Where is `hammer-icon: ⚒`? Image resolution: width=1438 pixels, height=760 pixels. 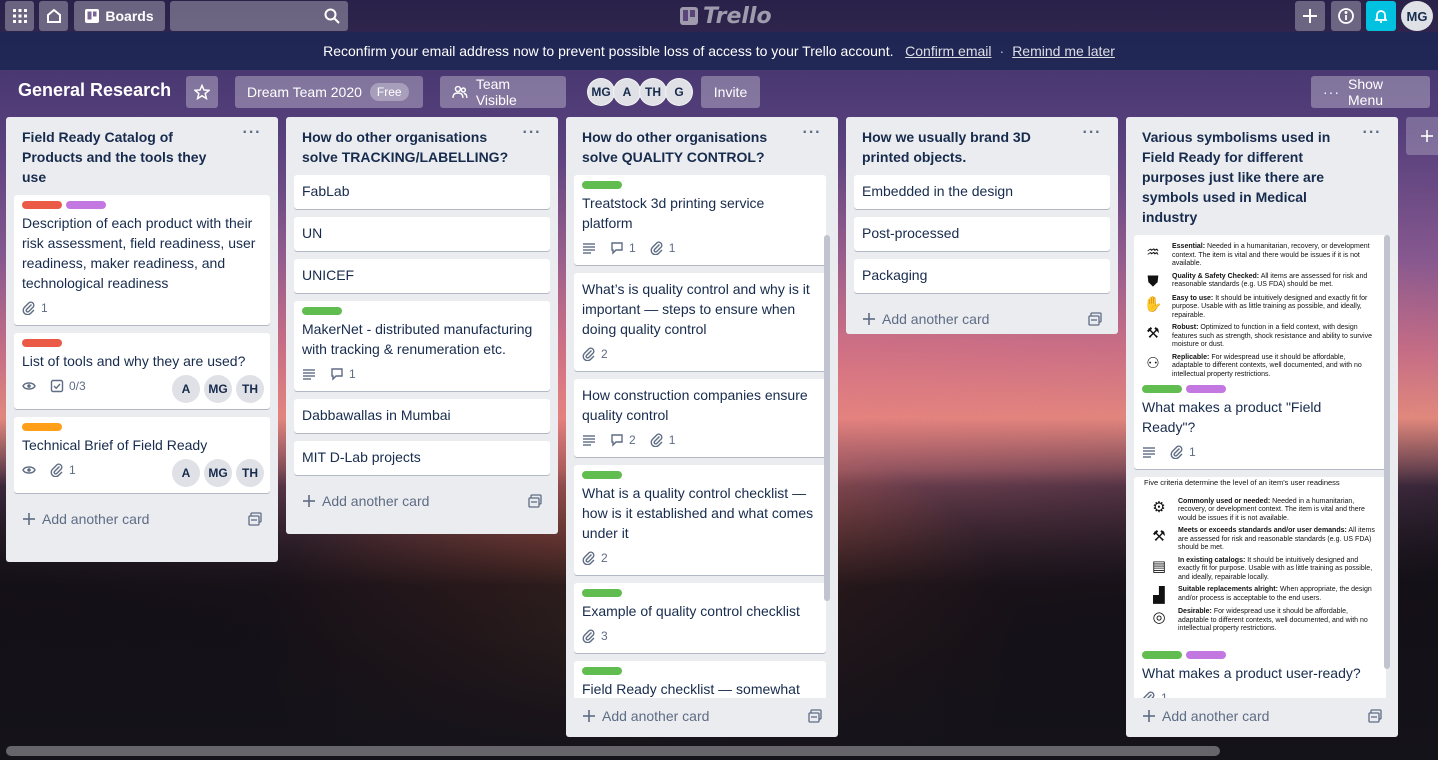 hammer-icon: ⚒ is located at coordinates (1159, 536).